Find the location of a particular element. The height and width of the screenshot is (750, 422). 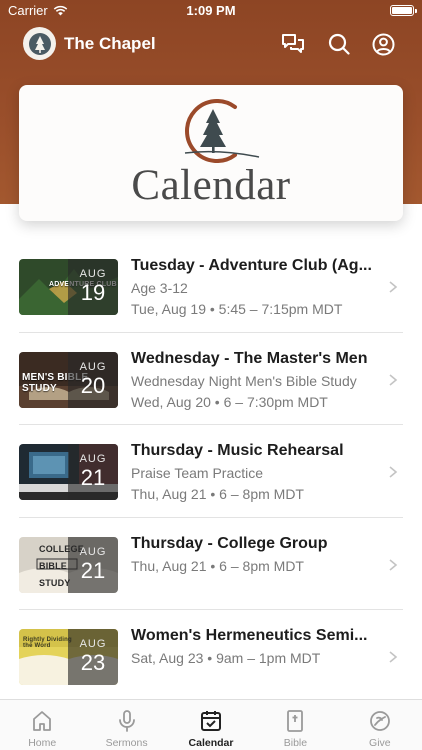

app-logo is located at coordinates (39, 43).